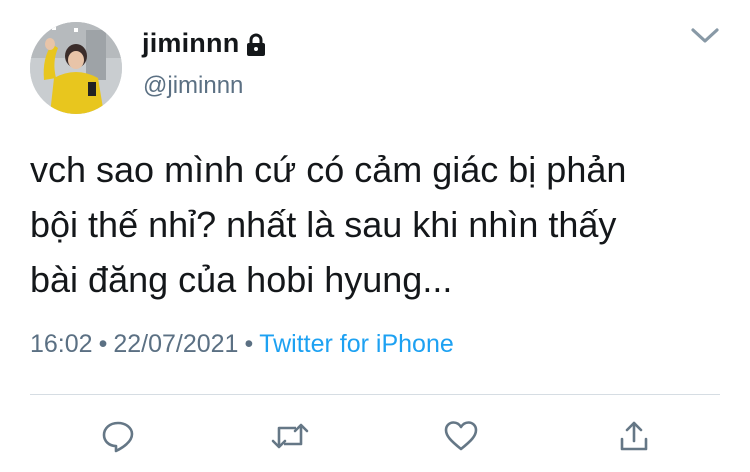  Describe the element at coordinates (190, 43) in the screenshot. I see `display-name: jiminnn` at that location.